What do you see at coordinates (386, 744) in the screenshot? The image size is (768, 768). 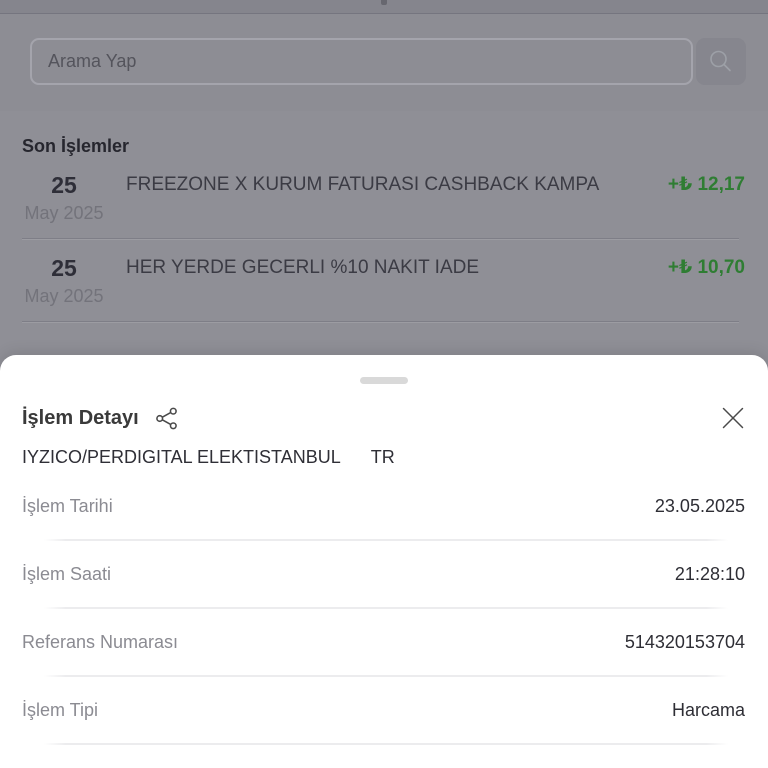 I see `detail-divider` at bounding box center [386, 744].